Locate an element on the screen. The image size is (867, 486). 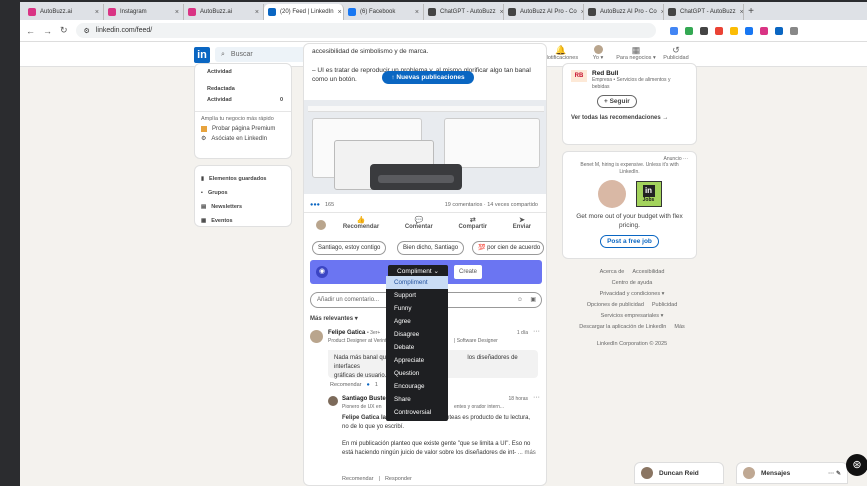
footer-link: Acerca de is located at coordinates (612, 272).